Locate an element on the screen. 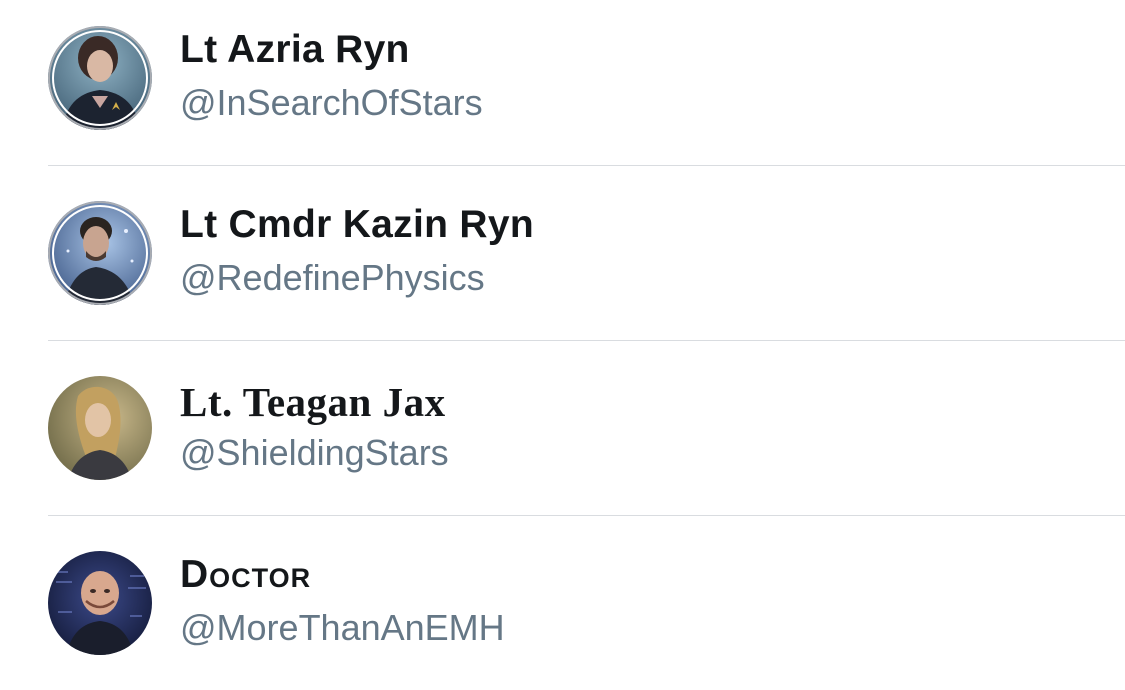  user-handle: @MoreThanAnEMH is located at coordinates (342, 627).